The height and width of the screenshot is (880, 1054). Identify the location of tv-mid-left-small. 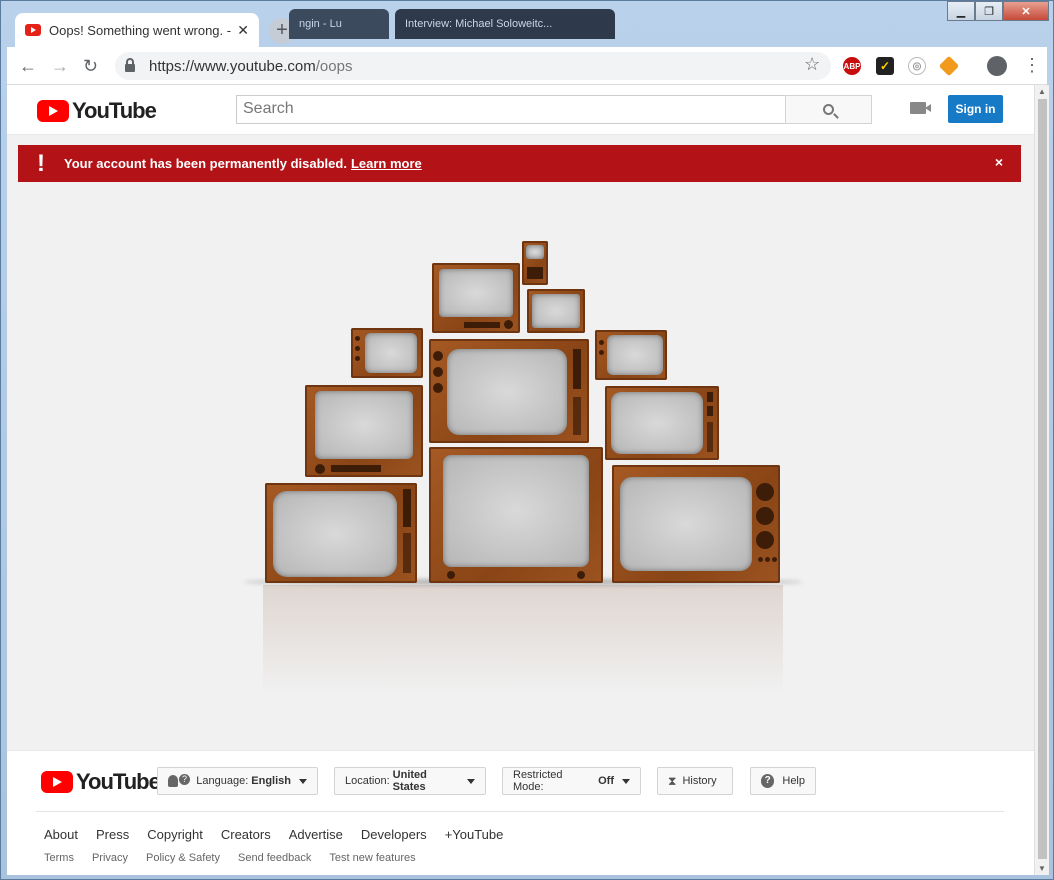
(387, 353).